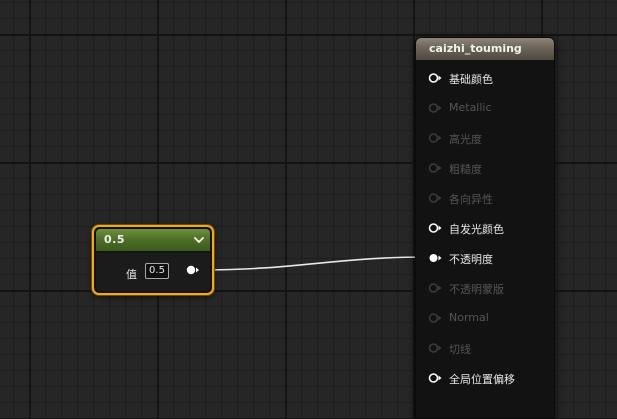 Image resolution: width=617 pixels, height=419 pixels. What do you see at coordinates (193, 270) in the screenshot?
I see `output-pin-icon` at bounding box center [193, 270].